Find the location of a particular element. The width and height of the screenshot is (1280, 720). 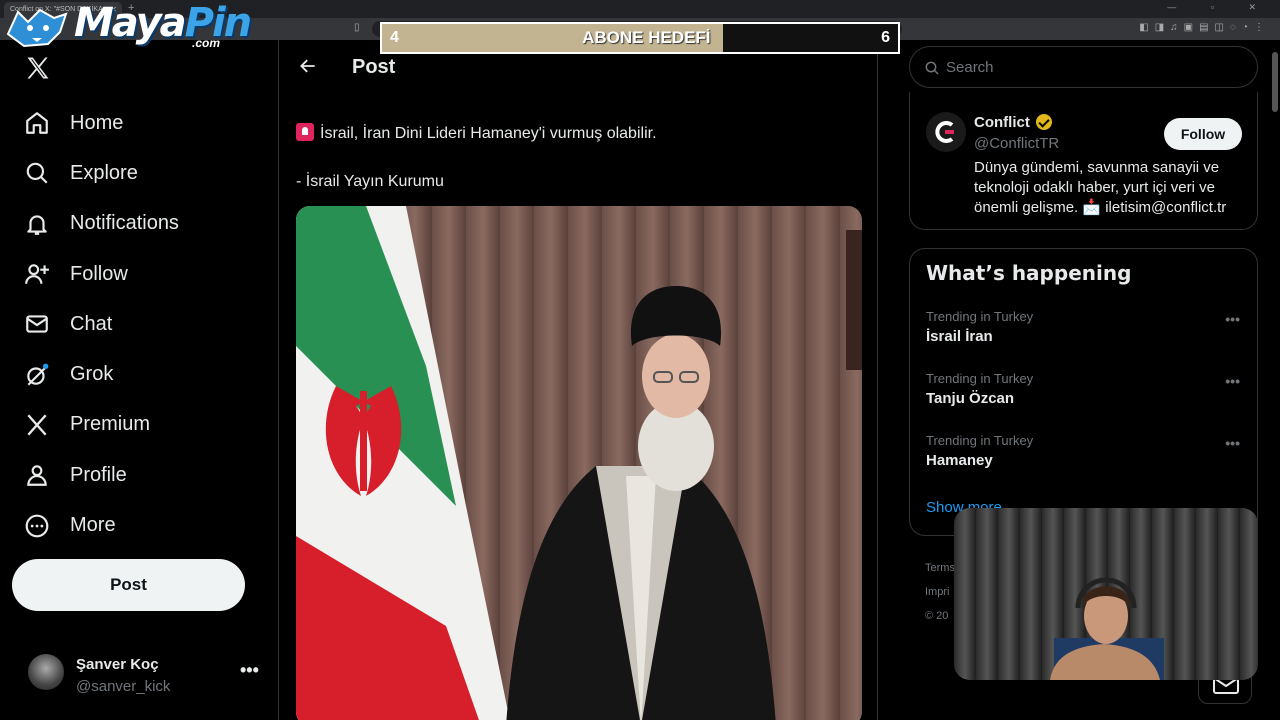

nav-label: Chat is located at coordinates (91, 323).